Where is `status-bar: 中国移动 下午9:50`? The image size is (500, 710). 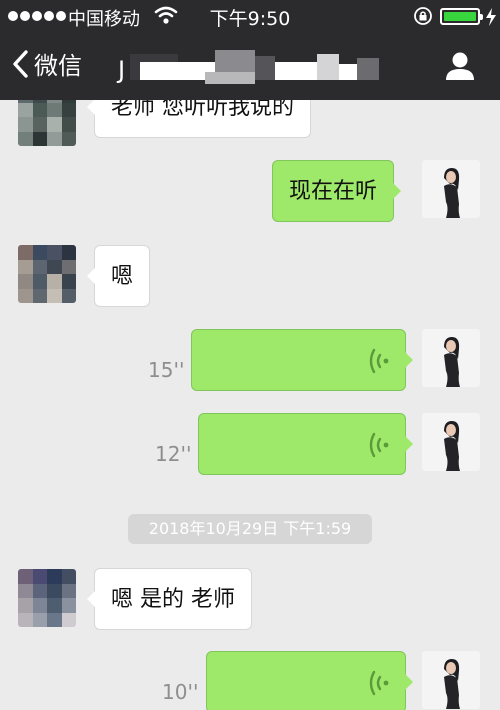 status-bar: 中国移动 下午9:50 is located at coordinates (250, 16).